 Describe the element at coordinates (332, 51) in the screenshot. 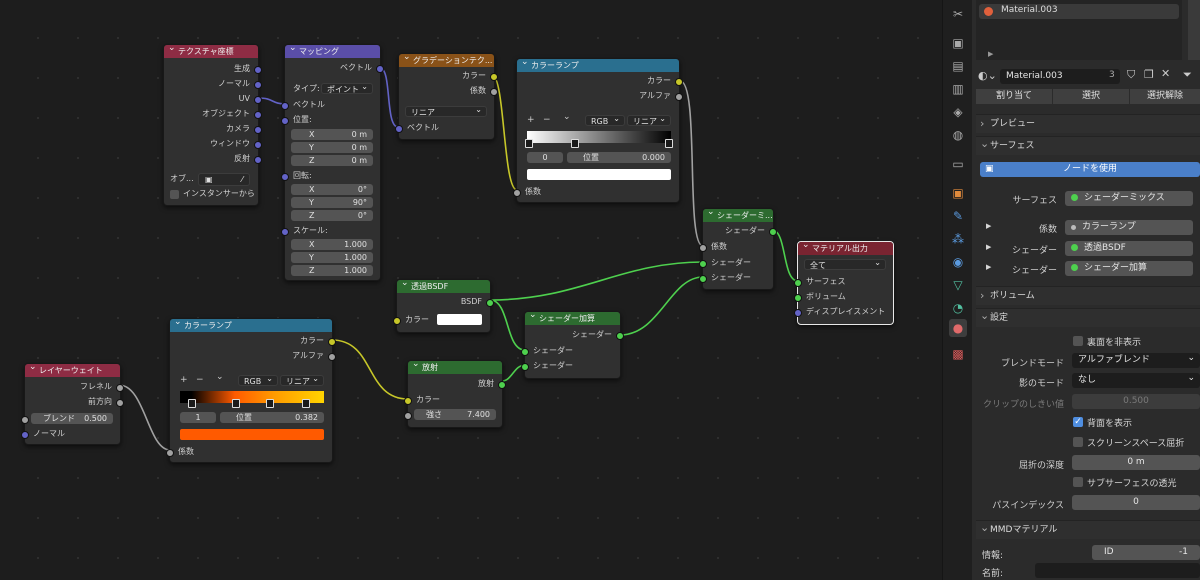

I see `node-title: マッピング` at that location.